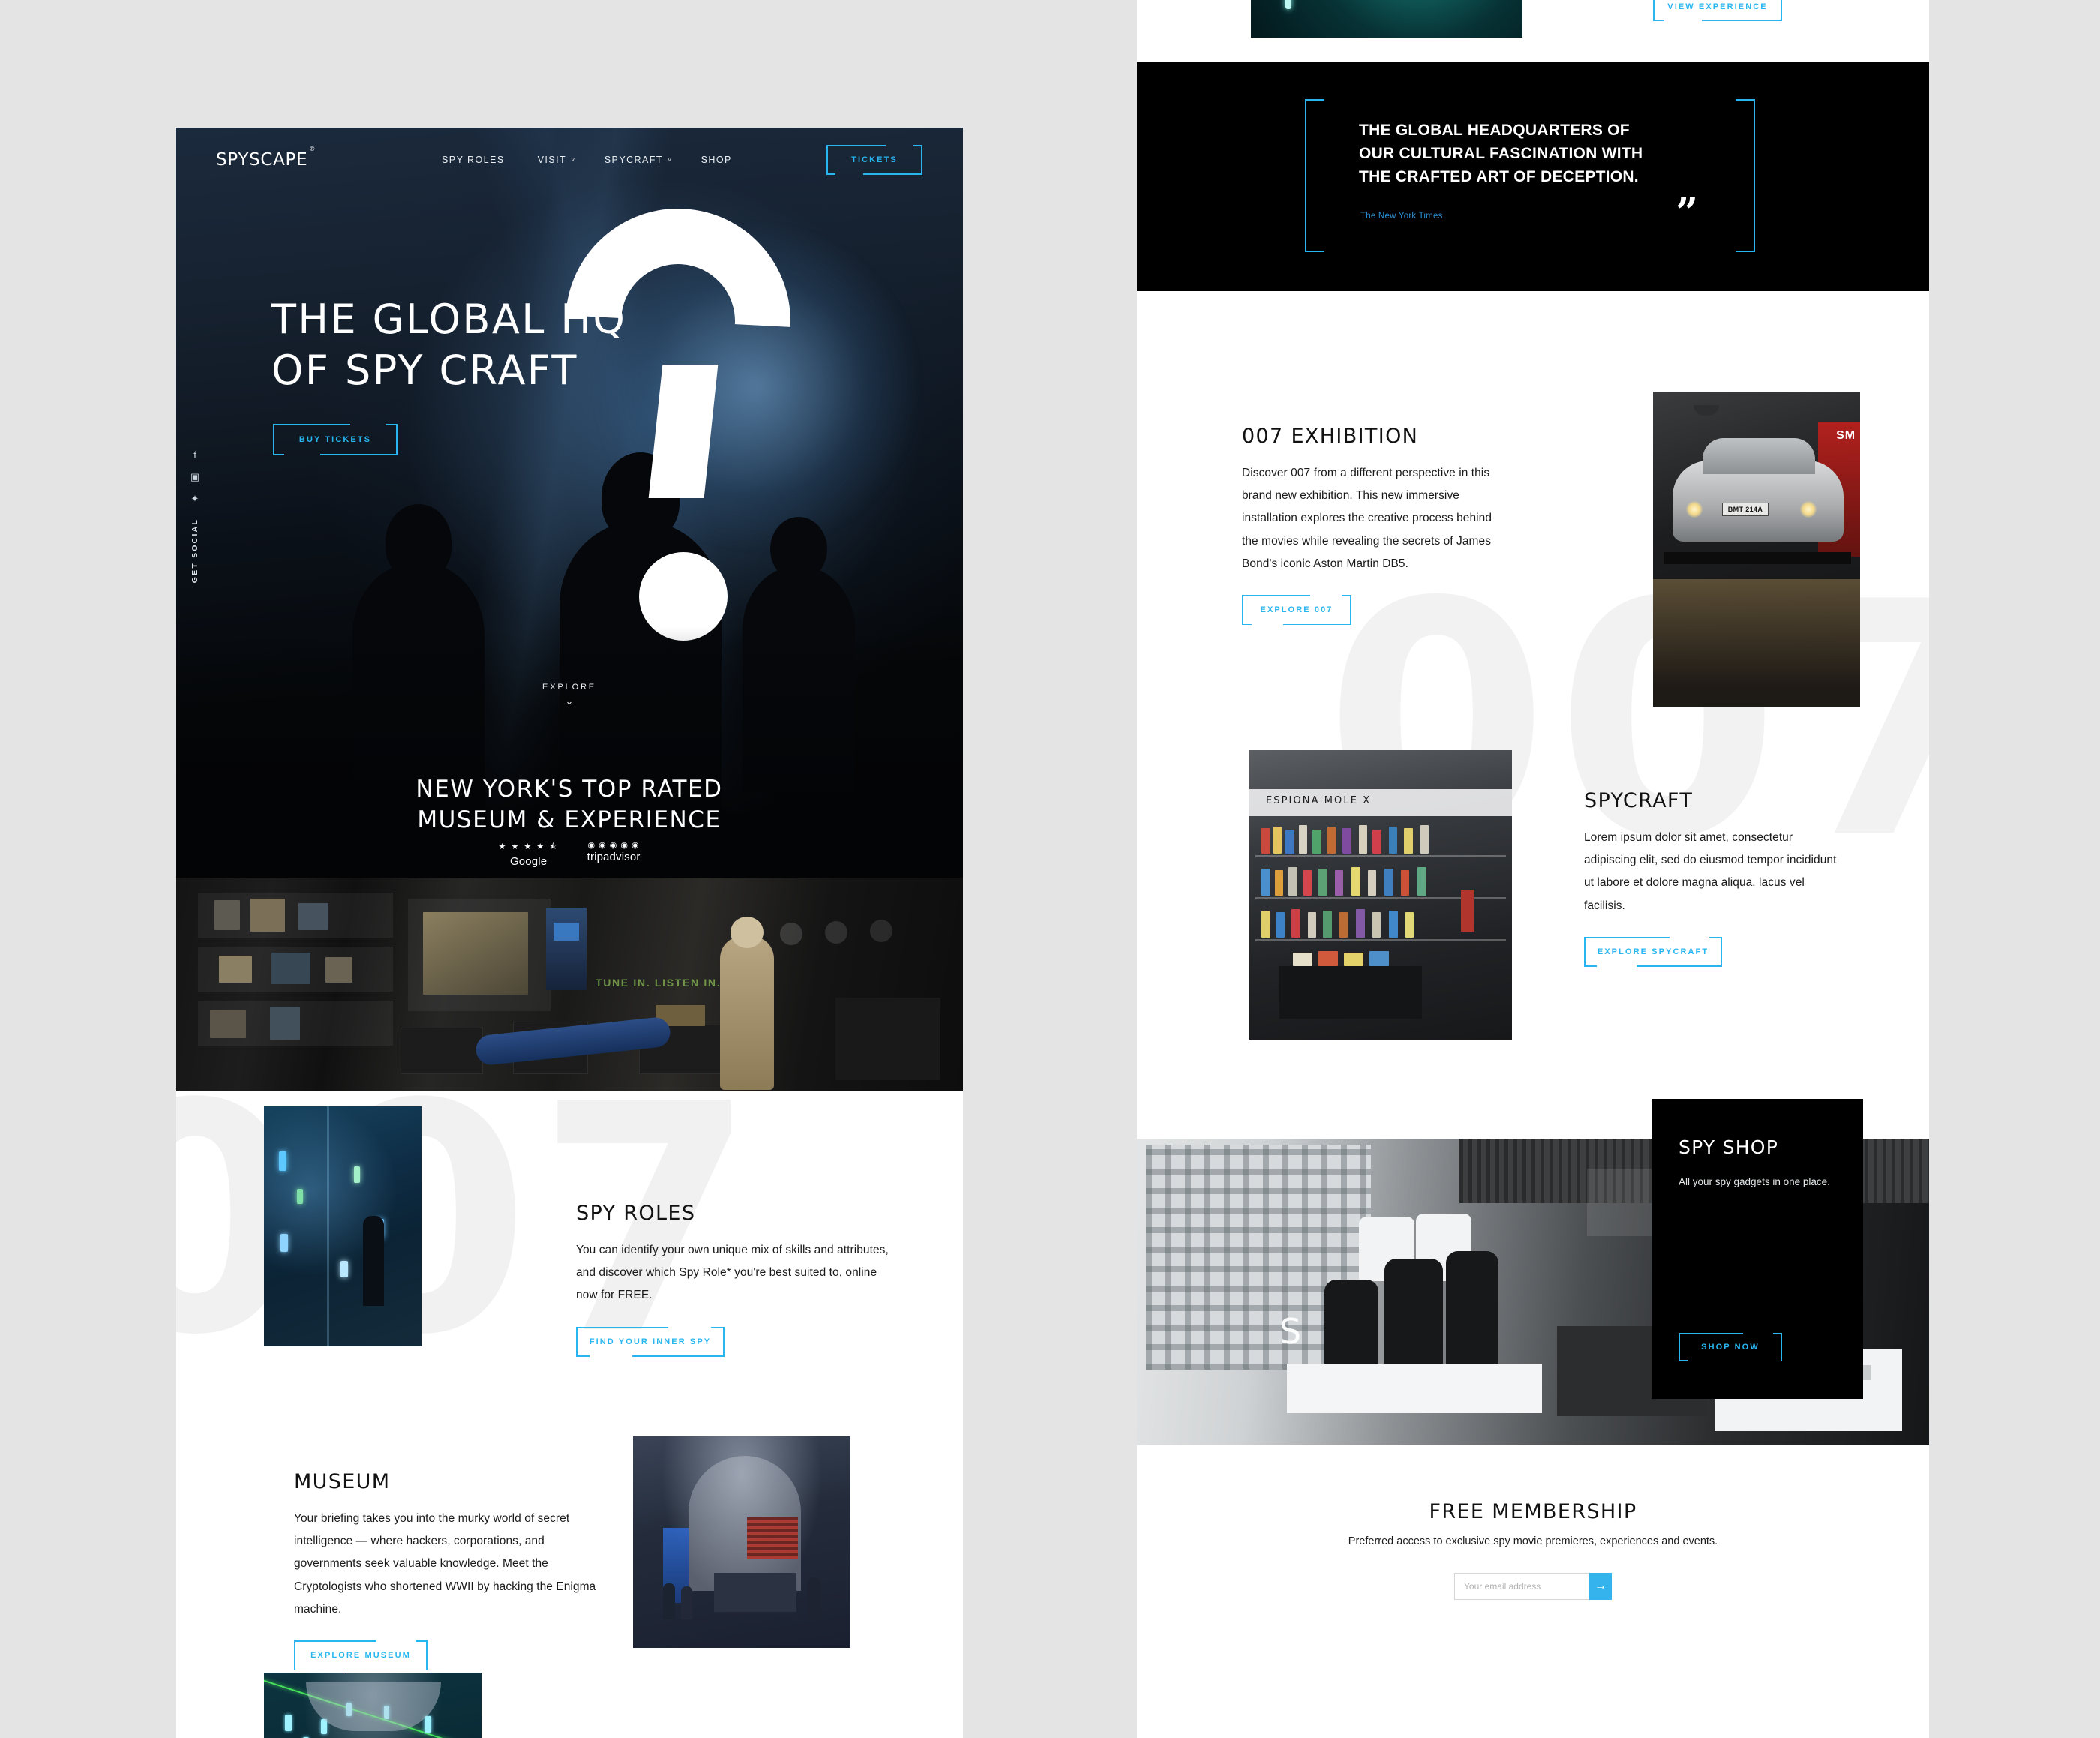  Describe the element at coordinates (613, 845) in the screenshot. I see `circle-rating-icon: ◉ ◉ ◉ ◉ ◉` at that location.